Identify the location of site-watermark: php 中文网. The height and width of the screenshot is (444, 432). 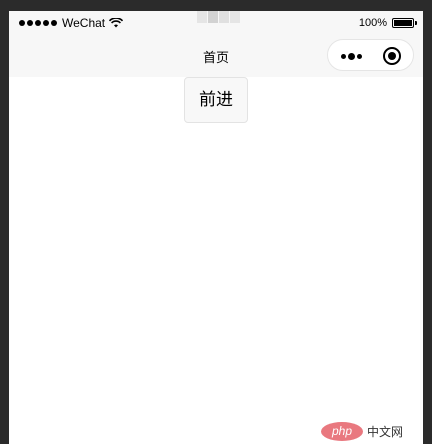
(372, 431).